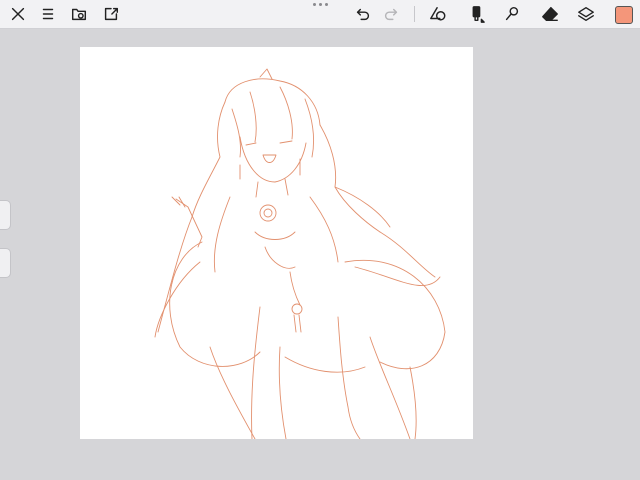 This screenshot has width=640, height=480. Describe the element at coordinates (320, 14) in the screenshot. I see `top-toolbar` at that location.